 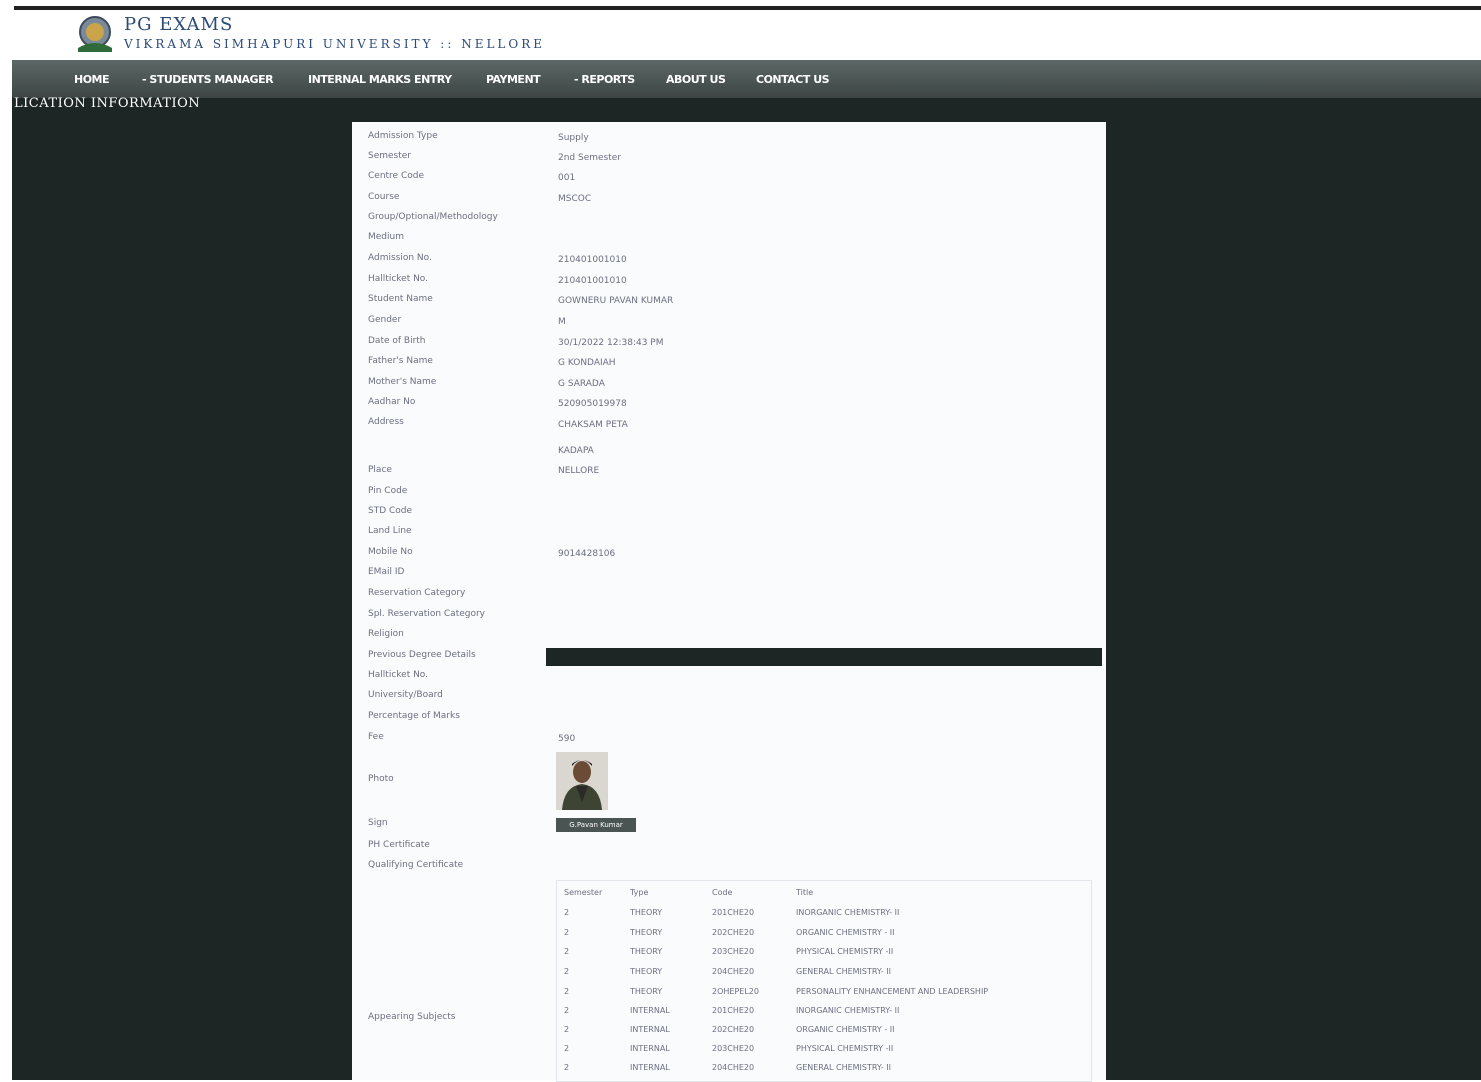 I want to click on field-label: Reservation Category, so click(x=417, y=593).